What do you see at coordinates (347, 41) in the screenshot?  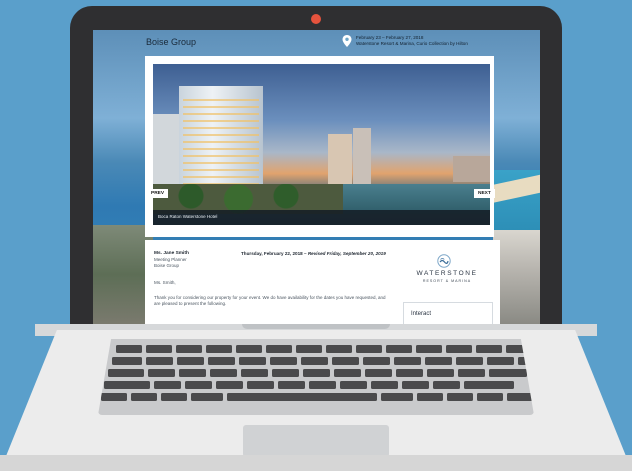 I see `map-pin-icon` at bounding box center [347, 41].